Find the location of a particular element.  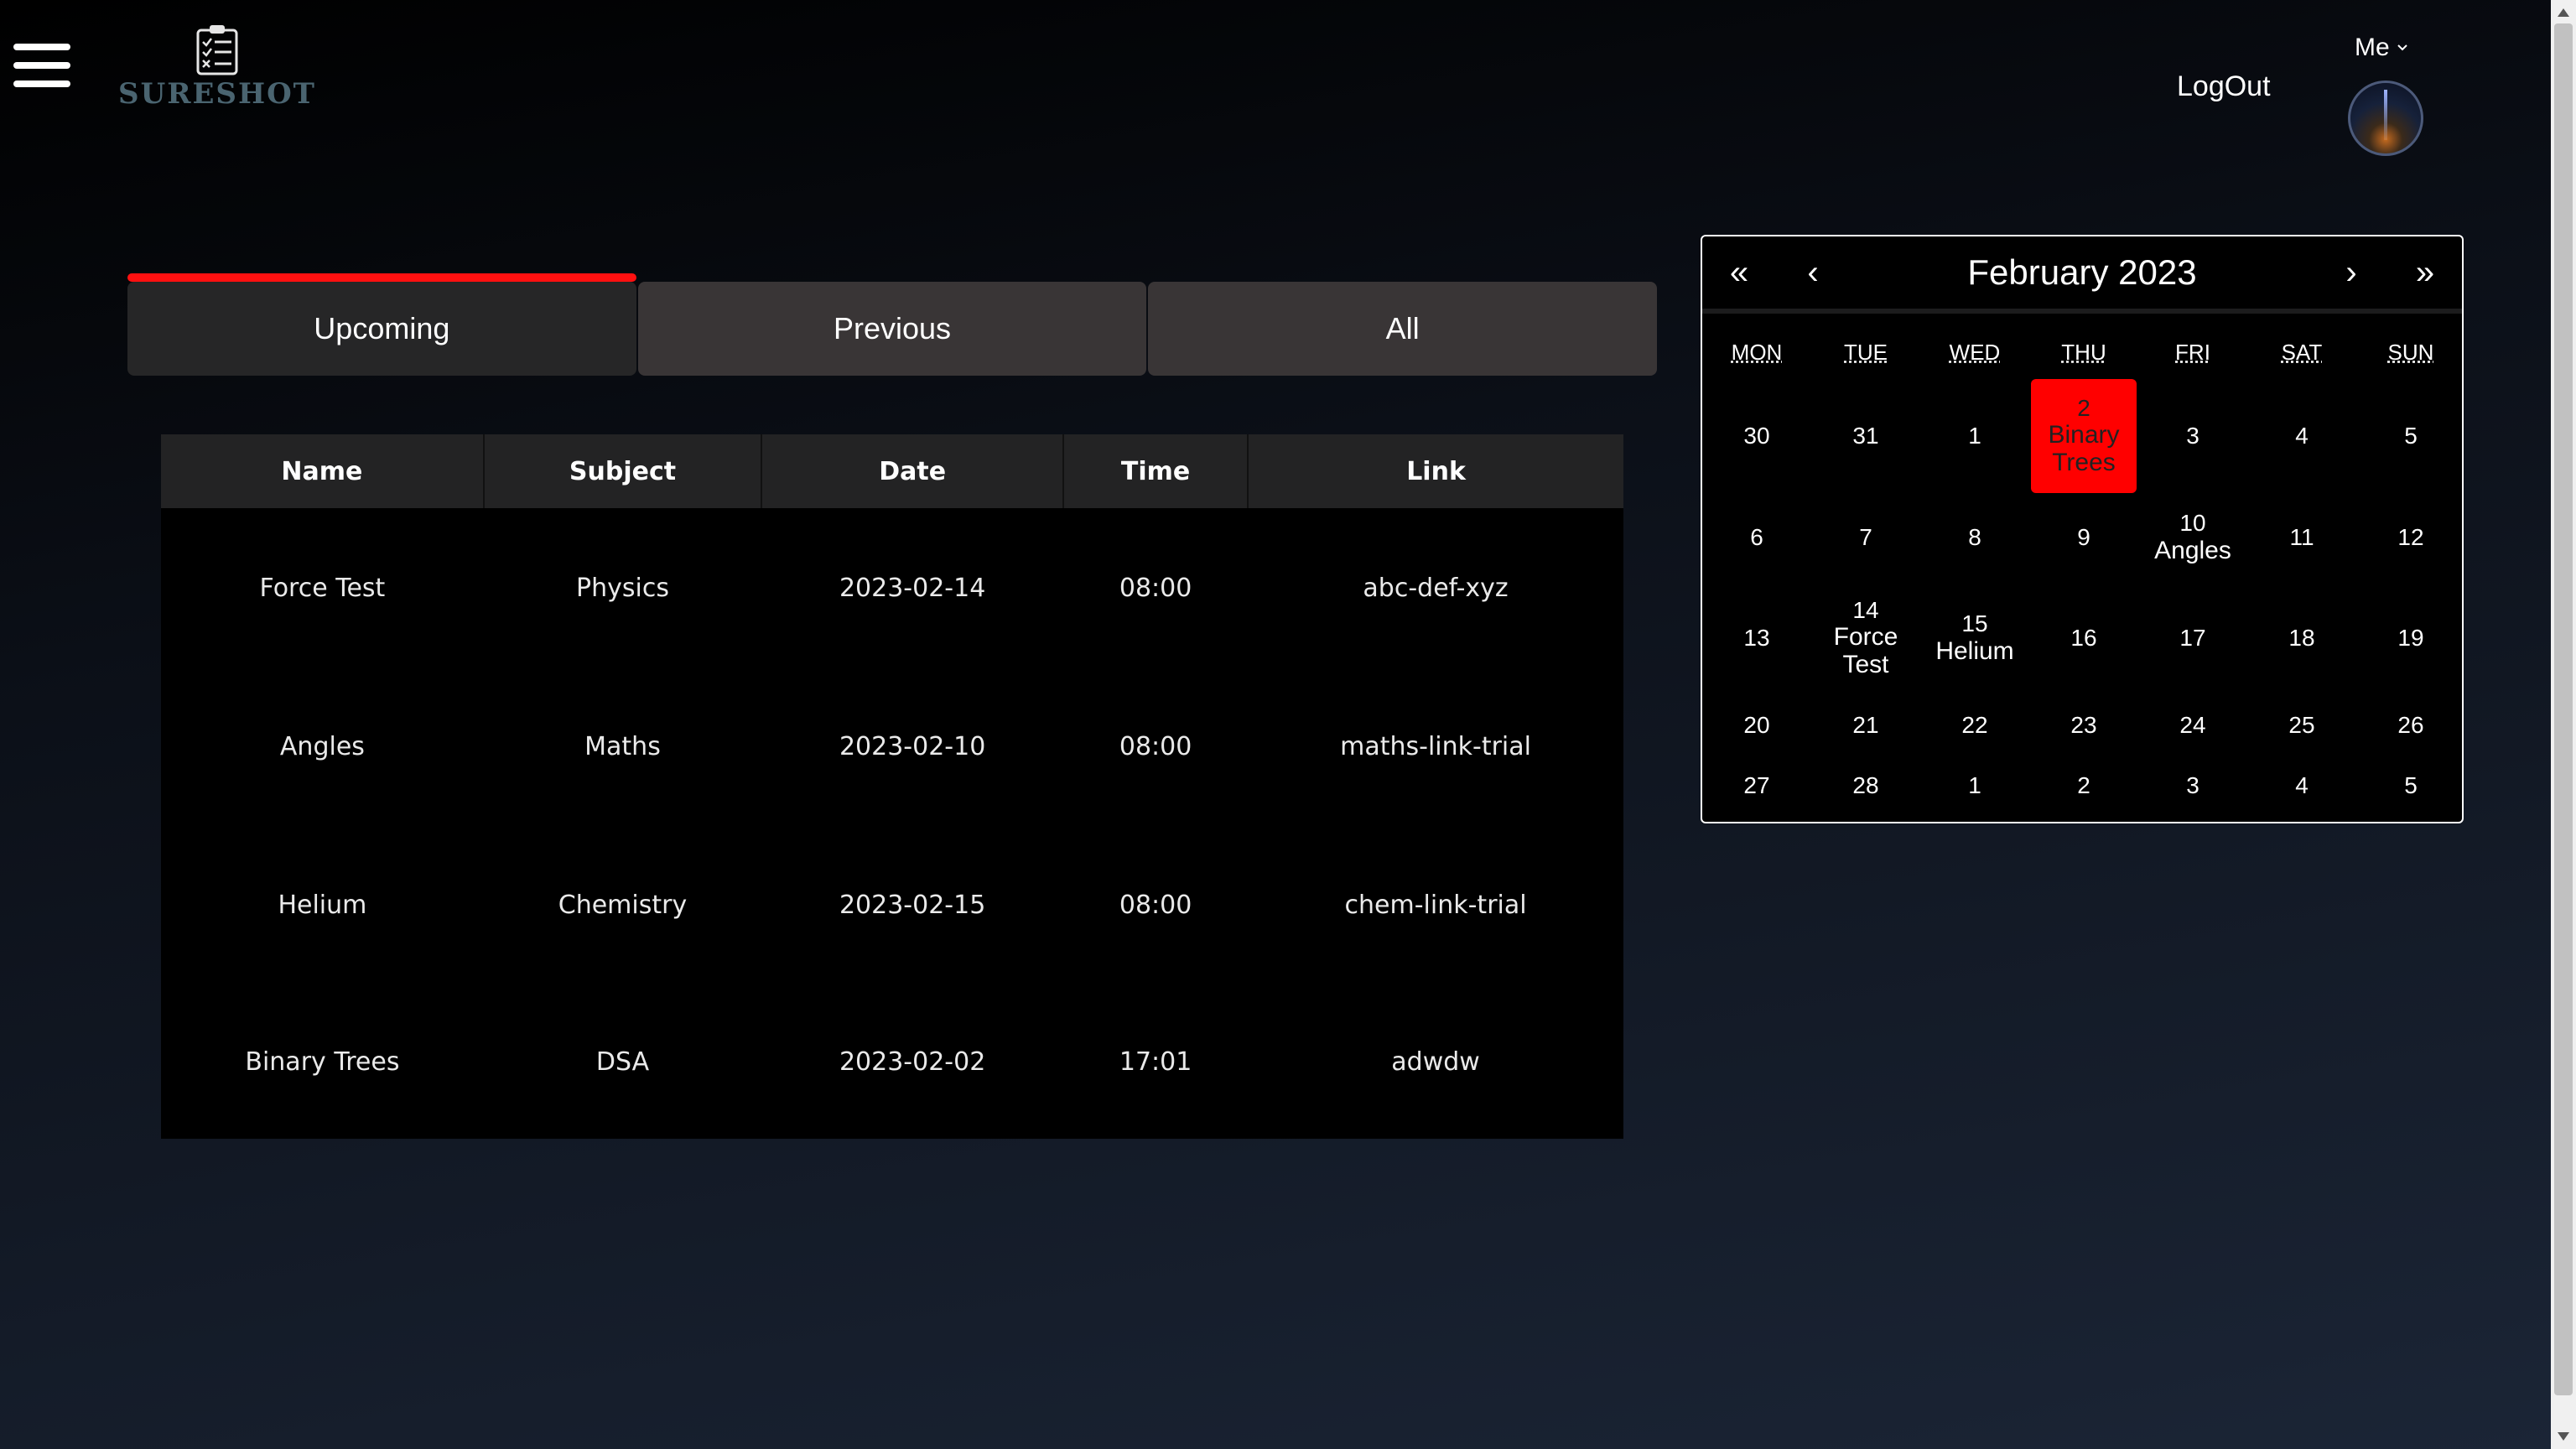

calendar-day: 21 is located at coordinates (1865, 725).